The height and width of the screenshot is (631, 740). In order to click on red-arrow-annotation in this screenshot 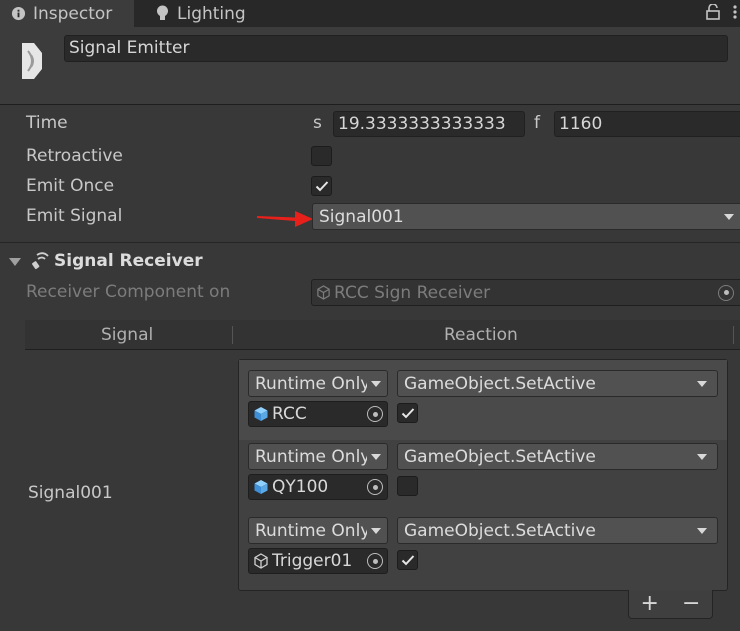, I will do `click(285, 219)`.